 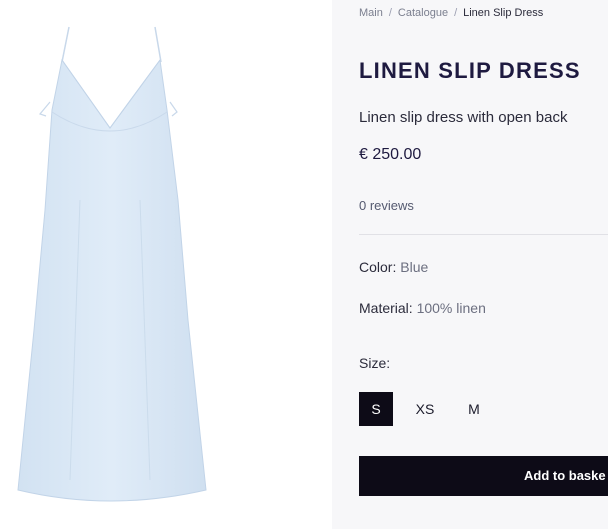 What do you see at coordinates (371, 13) in the screenshot?
I see `breadcrumb-main: Main` at bounding box center [371, 13].